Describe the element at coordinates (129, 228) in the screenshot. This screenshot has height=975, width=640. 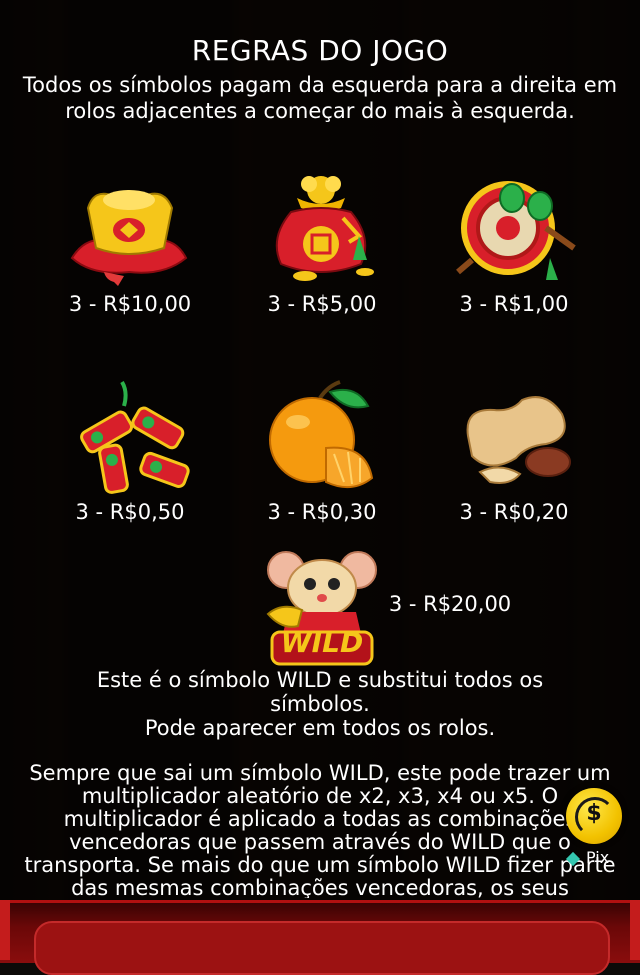
I see `gold-ingot-icon` at that location.